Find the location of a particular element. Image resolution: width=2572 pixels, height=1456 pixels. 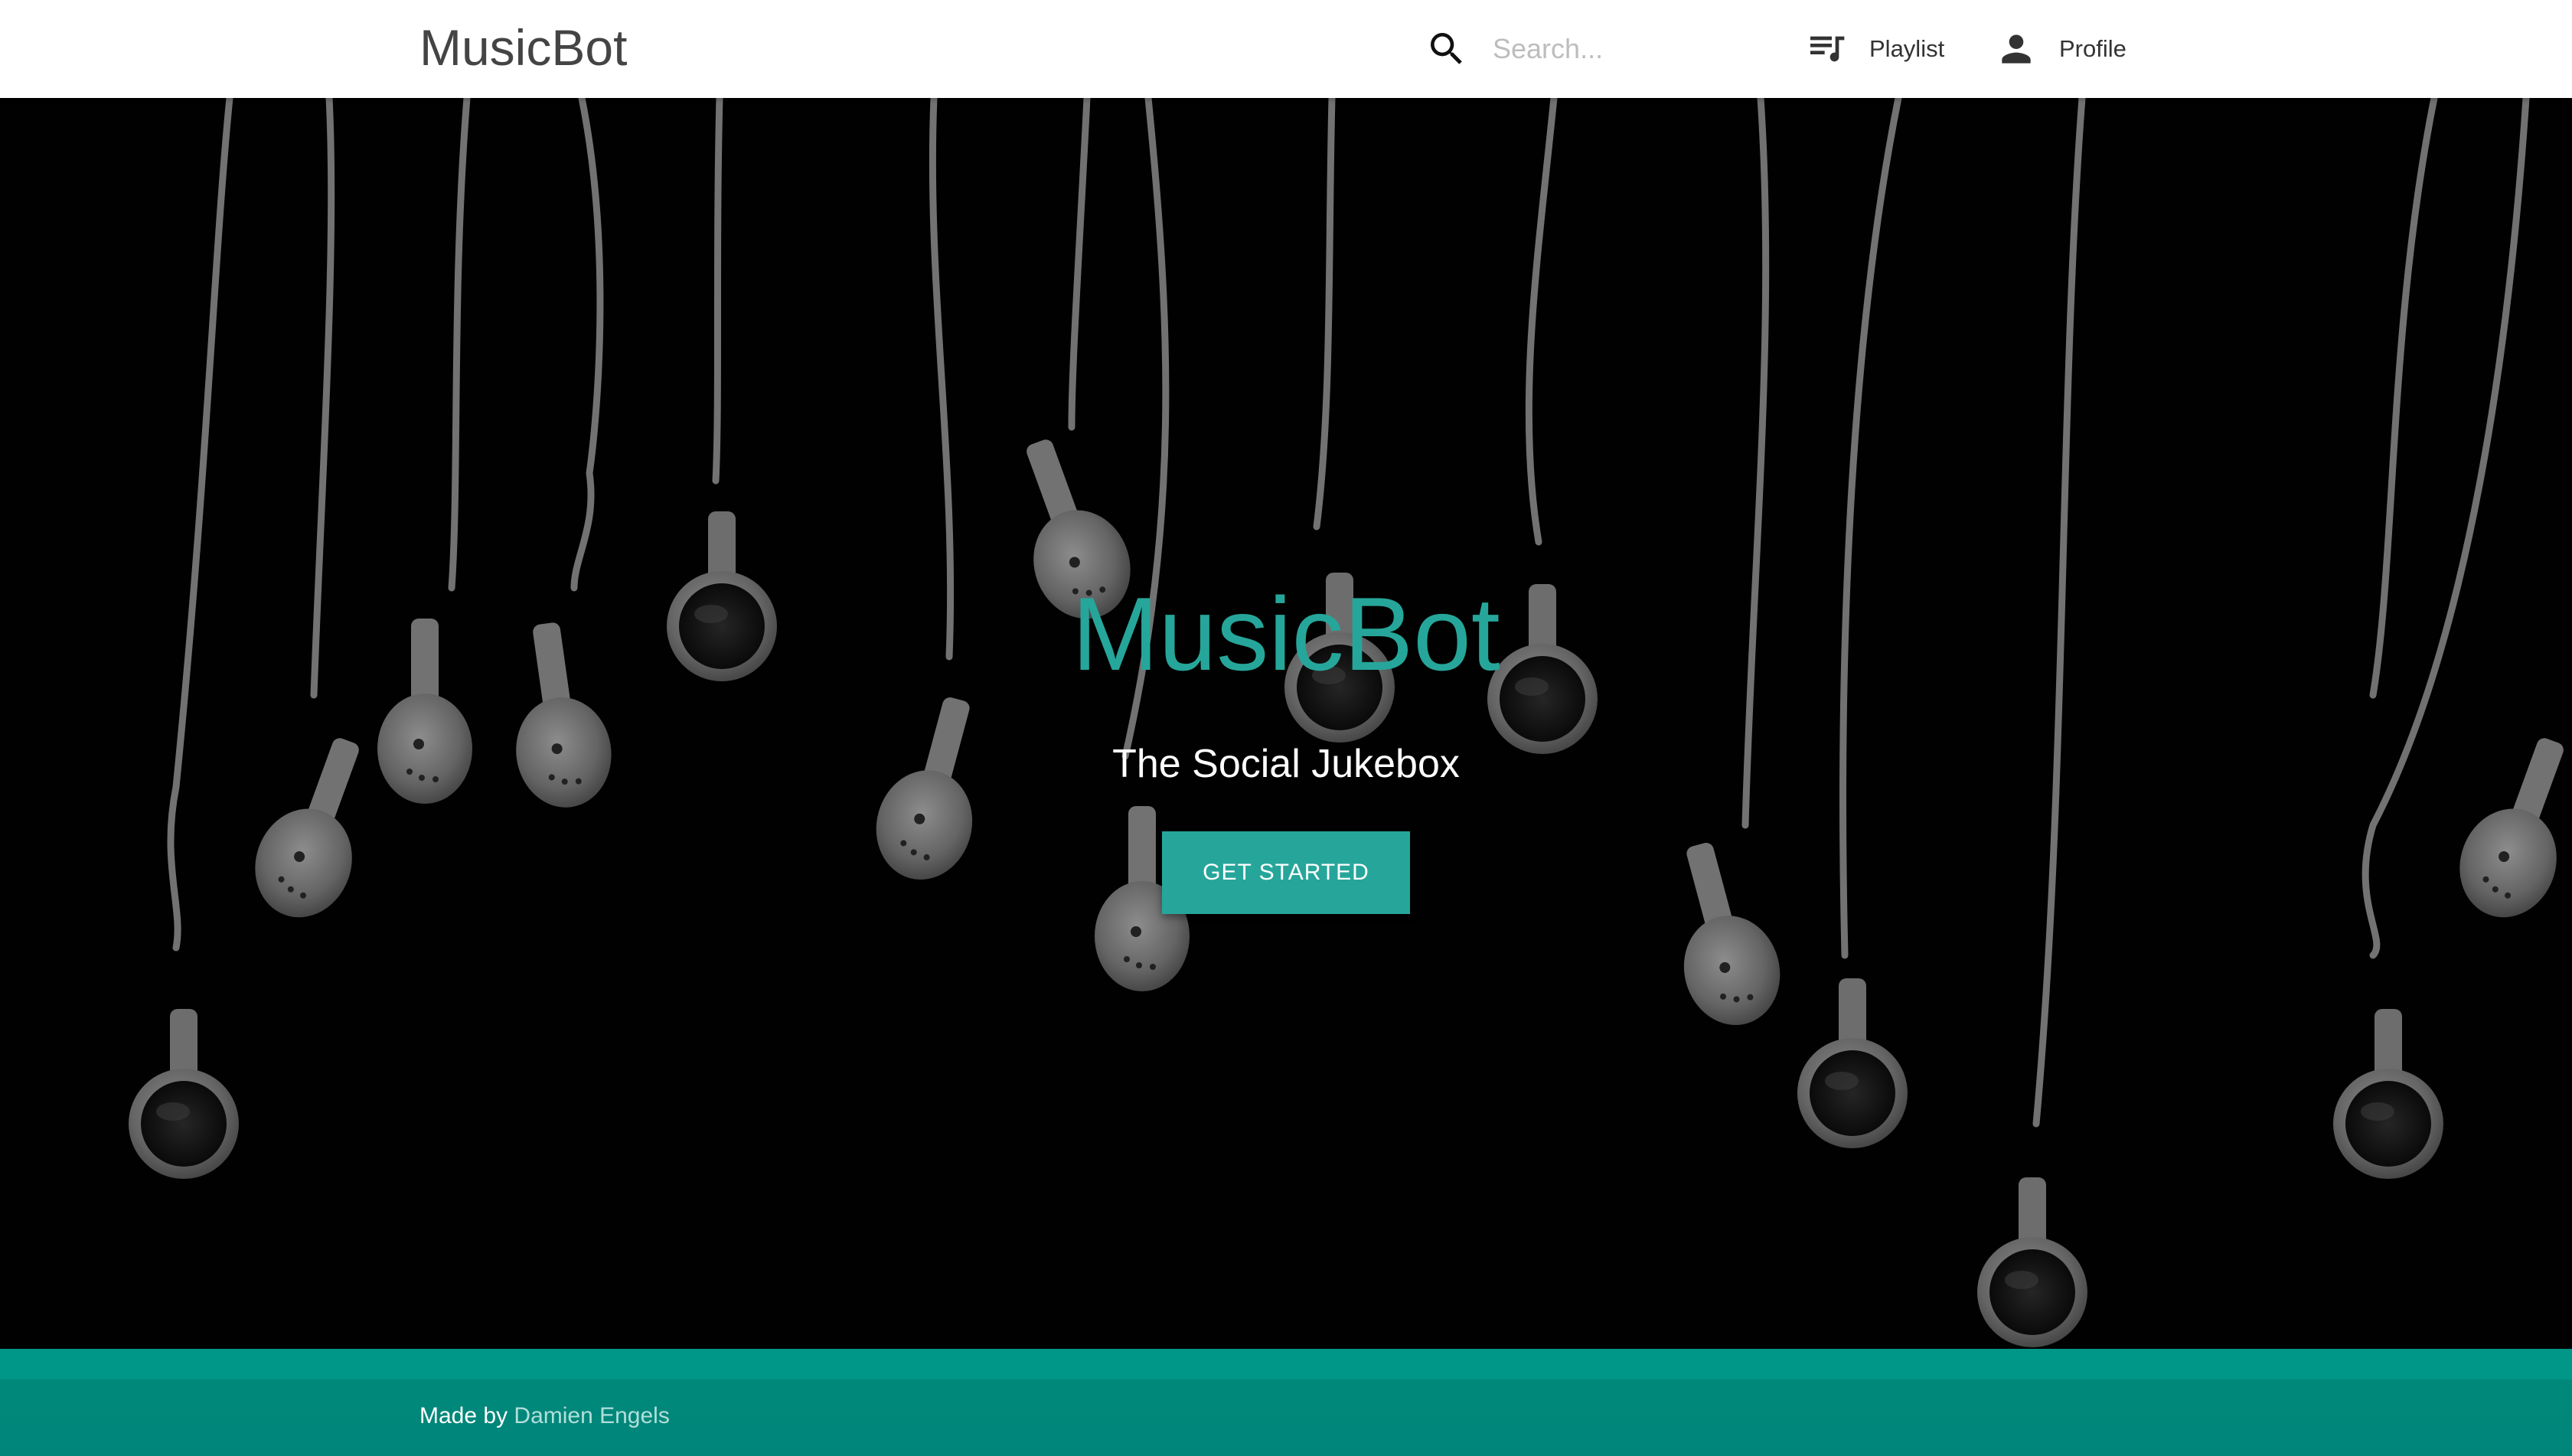

top-navbar: MusicBot Playlist Profile is located at coordinates (1286, 49).